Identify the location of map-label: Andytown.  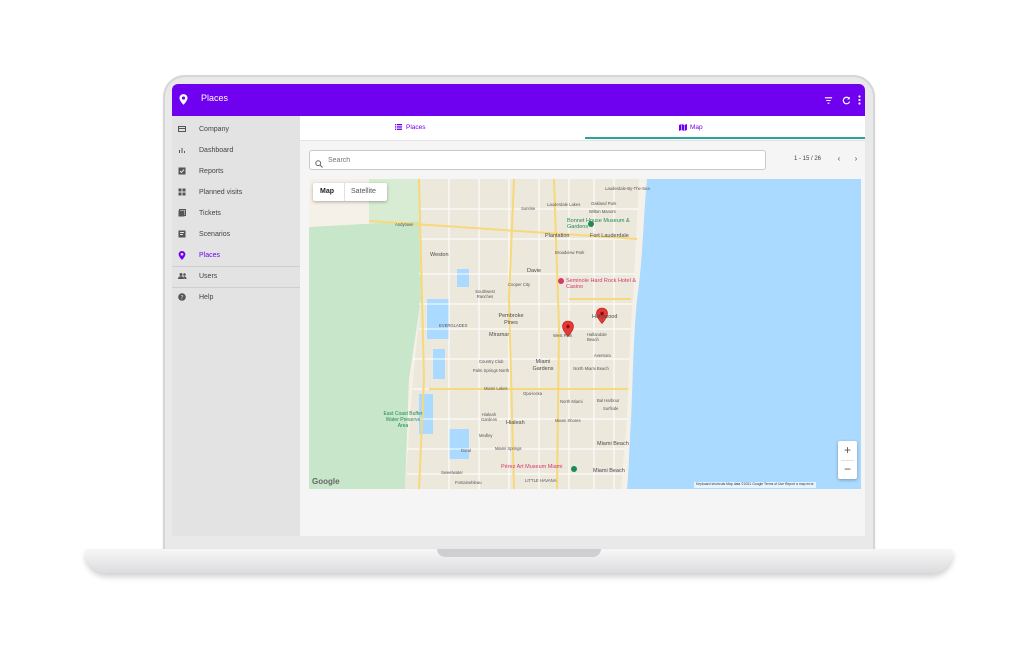
(404, 224).